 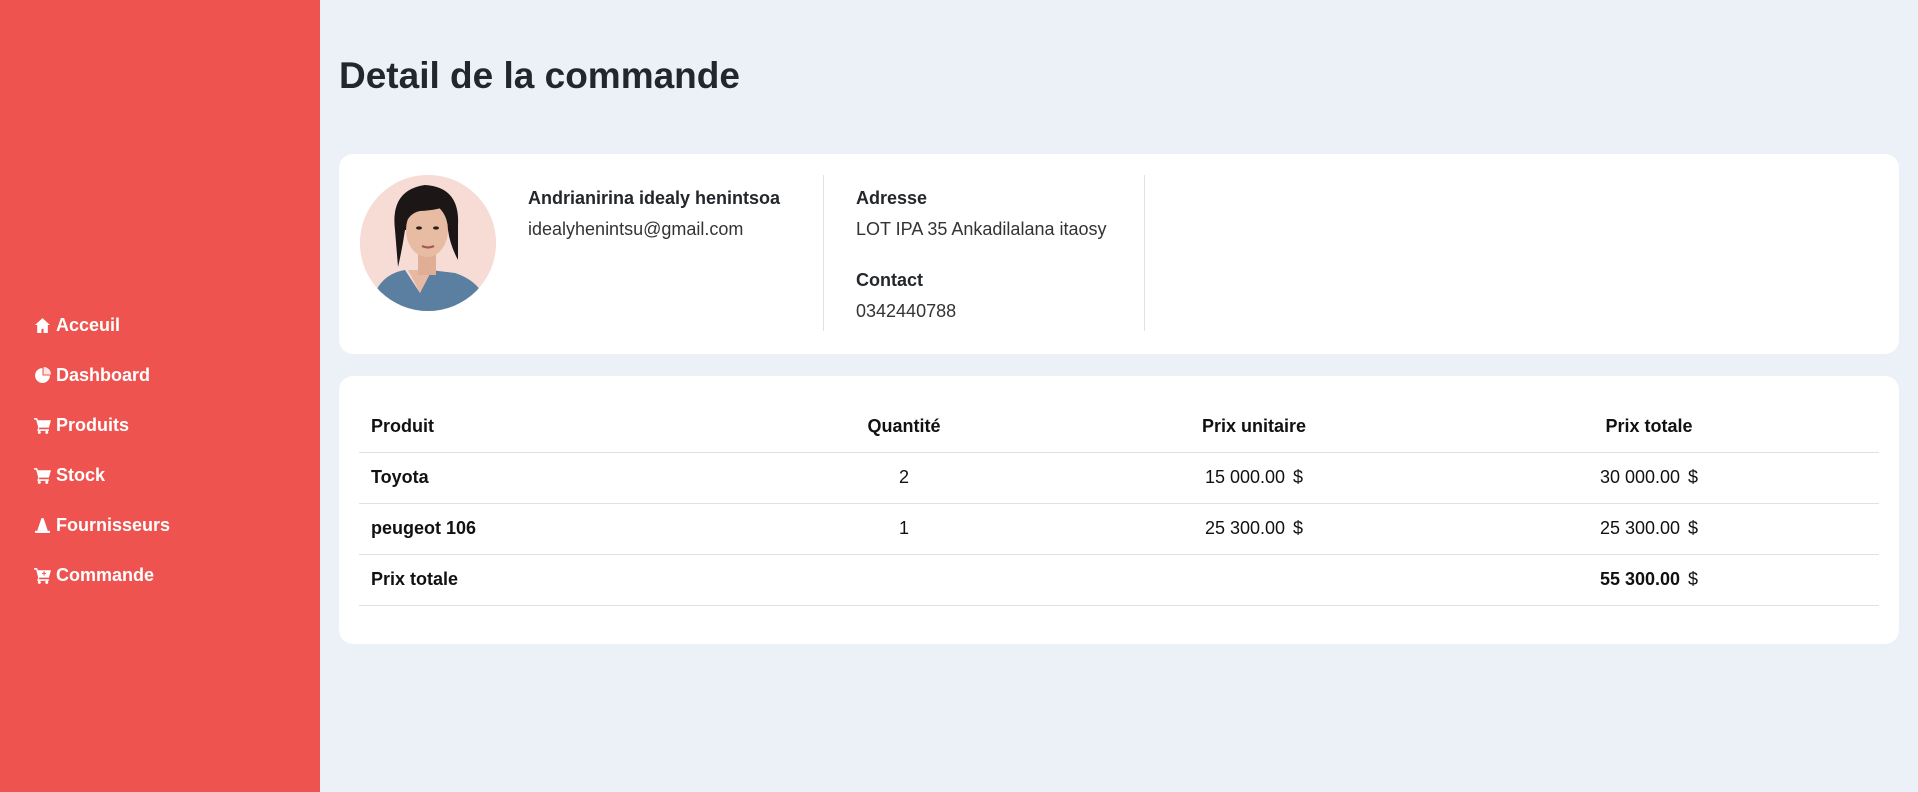 What do you see at coordinates (904, 427) in the screenshot?
I see `column-header-quantite: Quantité` at bounding box center [904, 427].